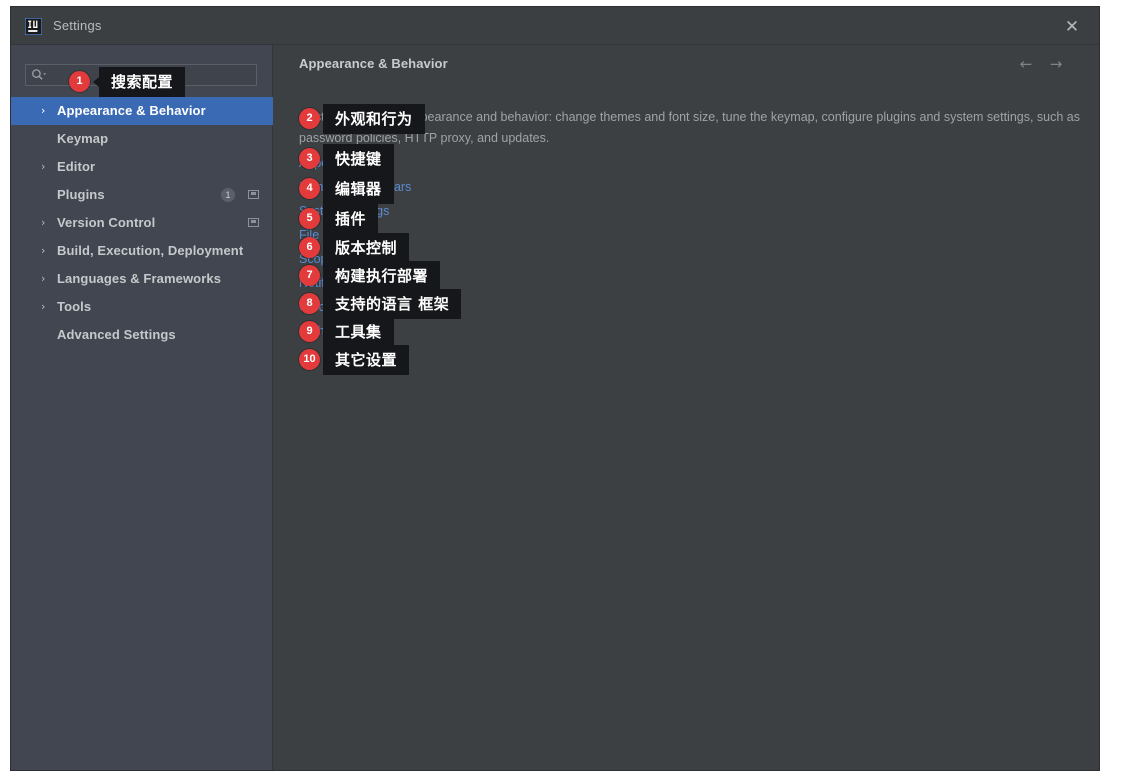  What do you see at coordinates (358, 189) in the screenshot?
I see `annotation-tooltip-4: 编辑器` at bounding box center [358, 189].